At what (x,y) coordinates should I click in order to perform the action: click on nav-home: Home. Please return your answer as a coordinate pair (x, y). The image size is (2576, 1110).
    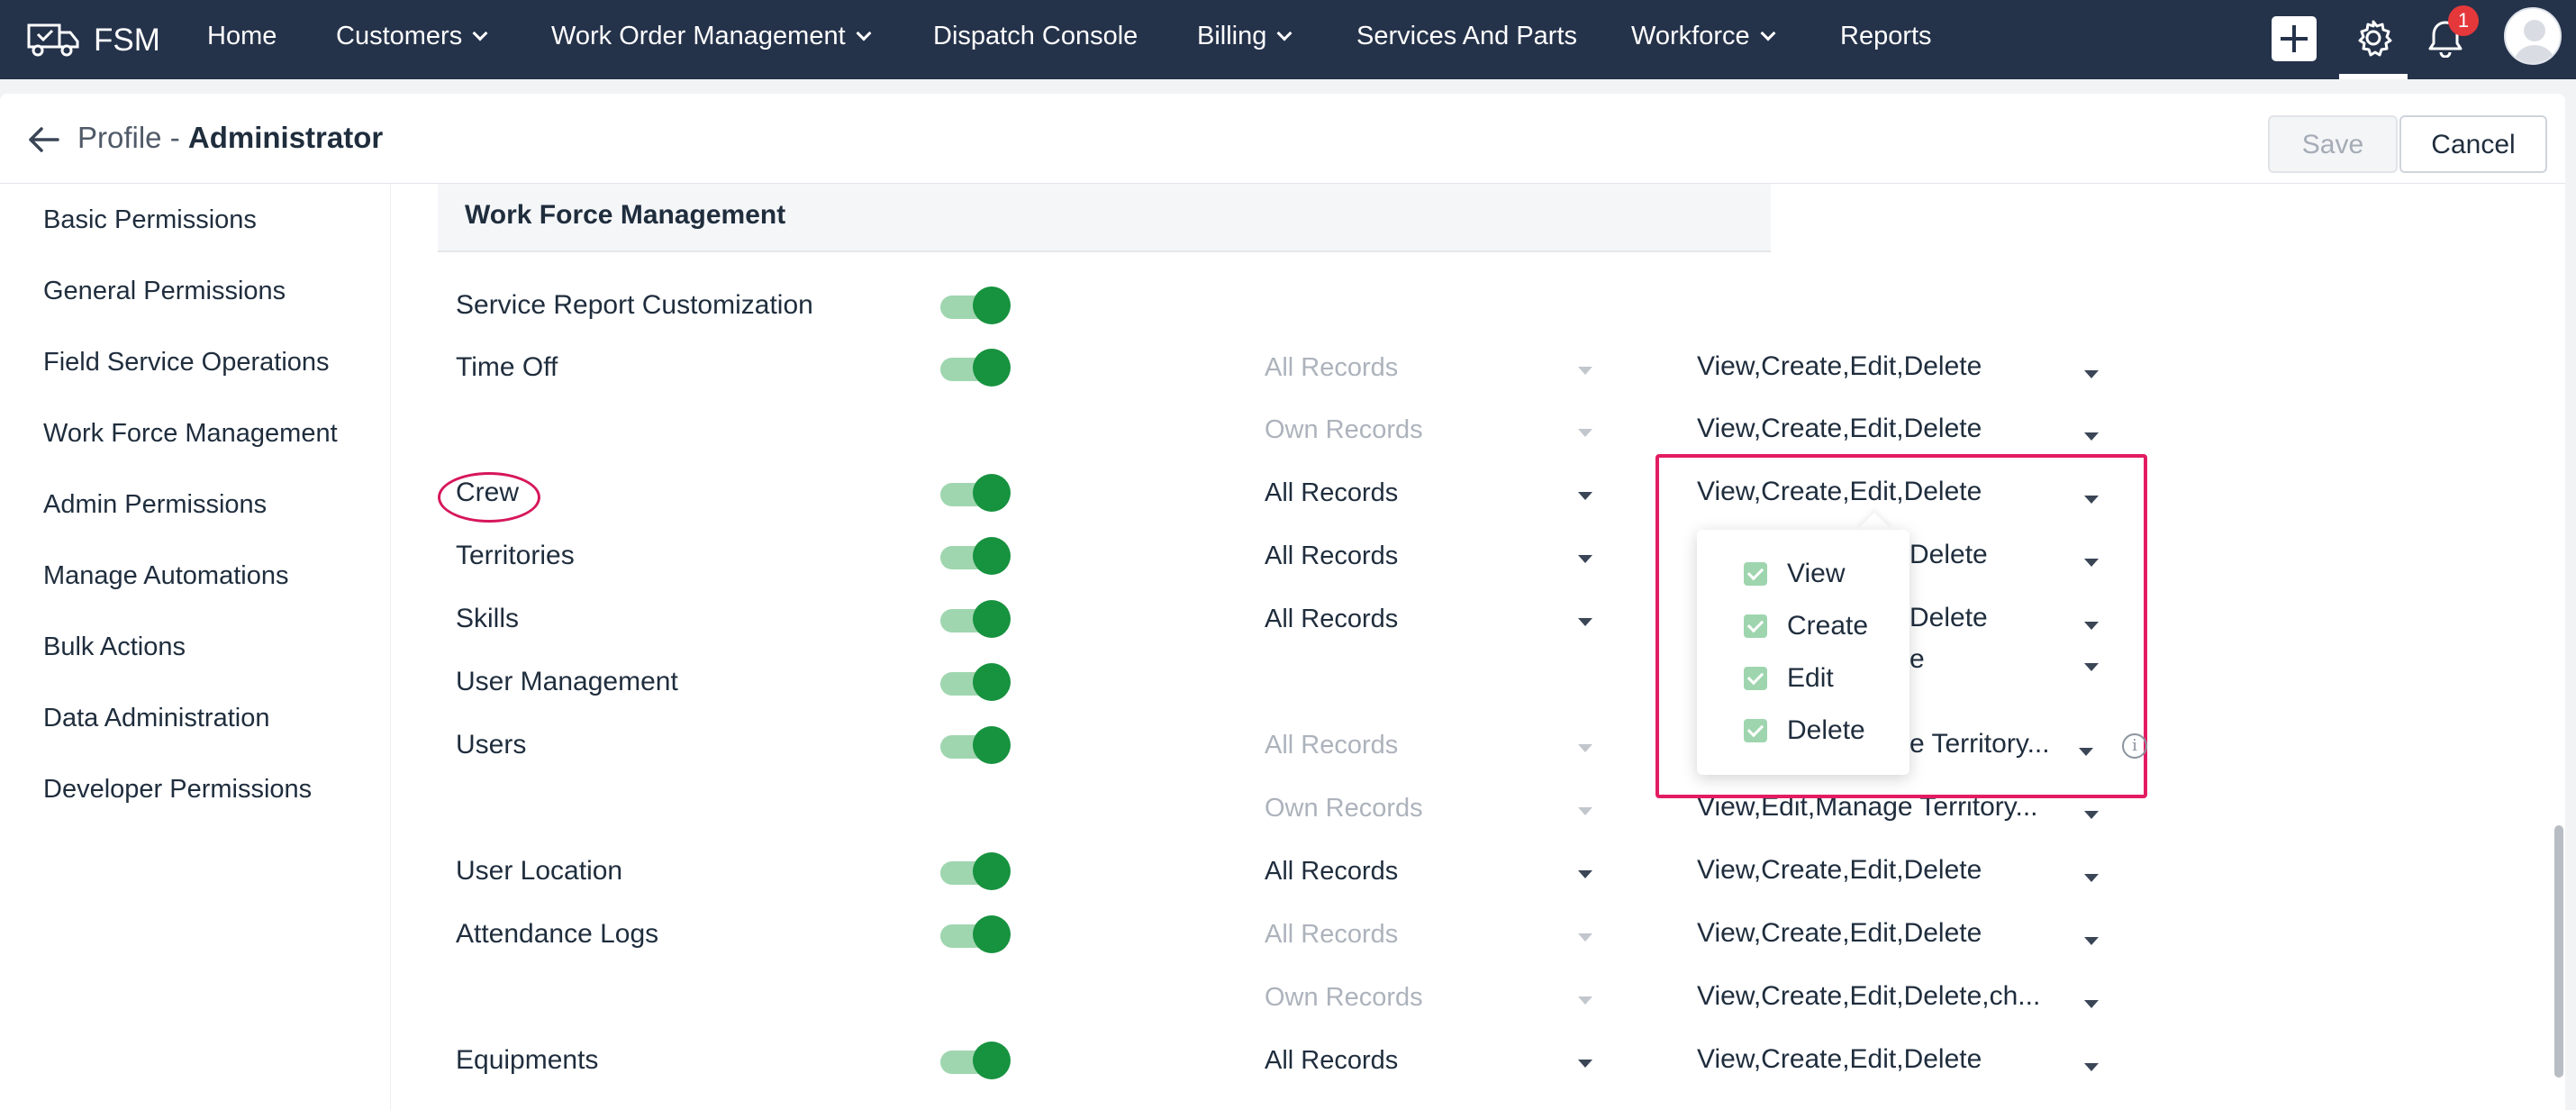
    Looking at the image, I should click on (242, 36).